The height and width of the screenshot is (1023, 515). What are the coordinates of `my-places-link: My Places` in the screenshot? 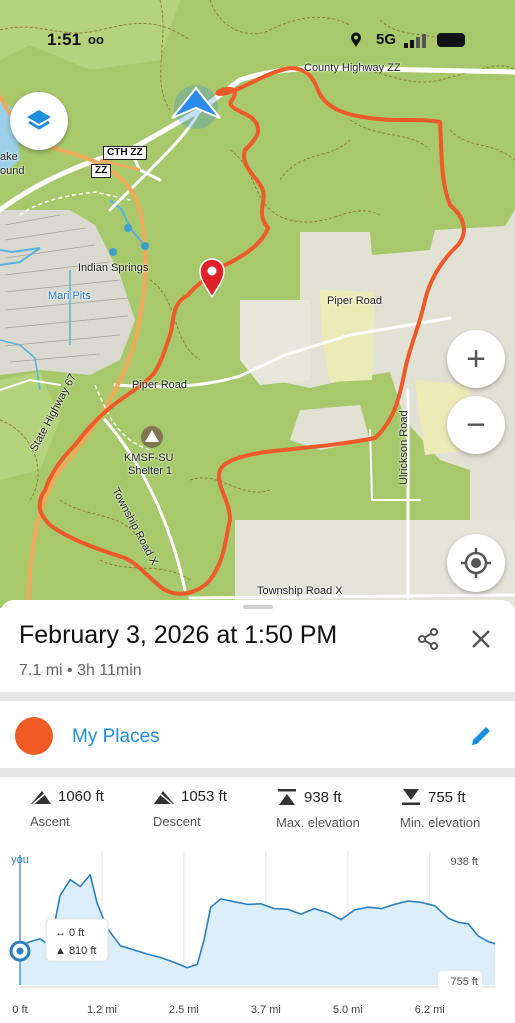 It's located at (116, 737).